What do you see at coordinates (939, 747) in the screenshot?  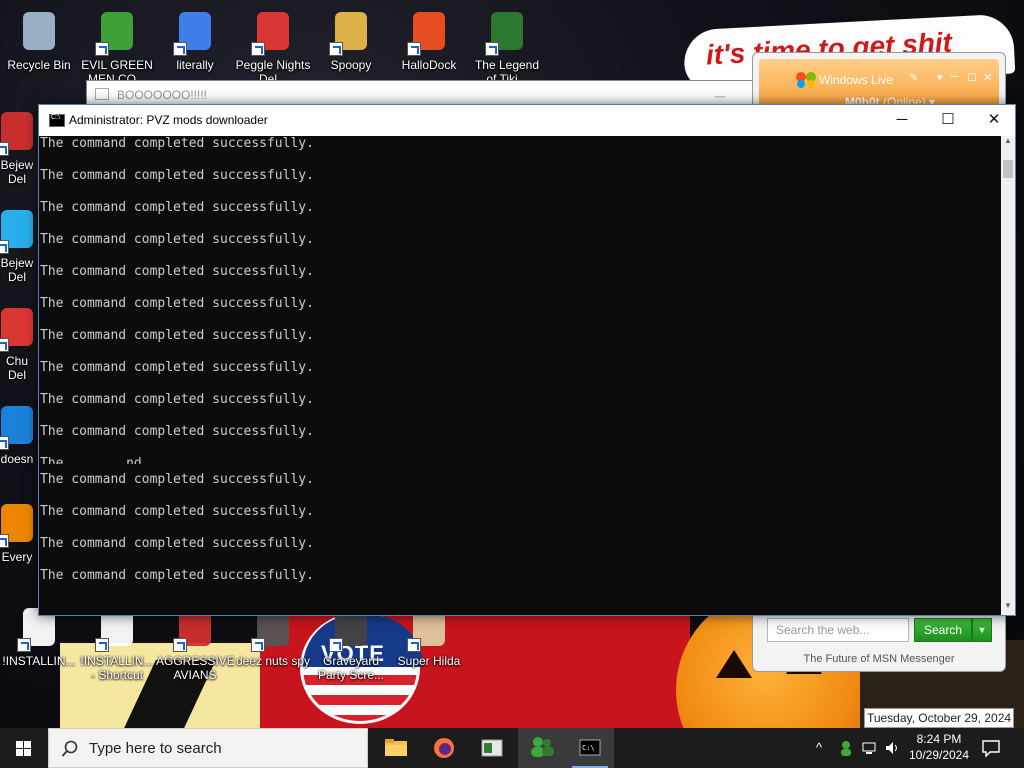 I see `taskbar-clock: 8:24 PM 10/29/2024` at bounding box center [939, 747].